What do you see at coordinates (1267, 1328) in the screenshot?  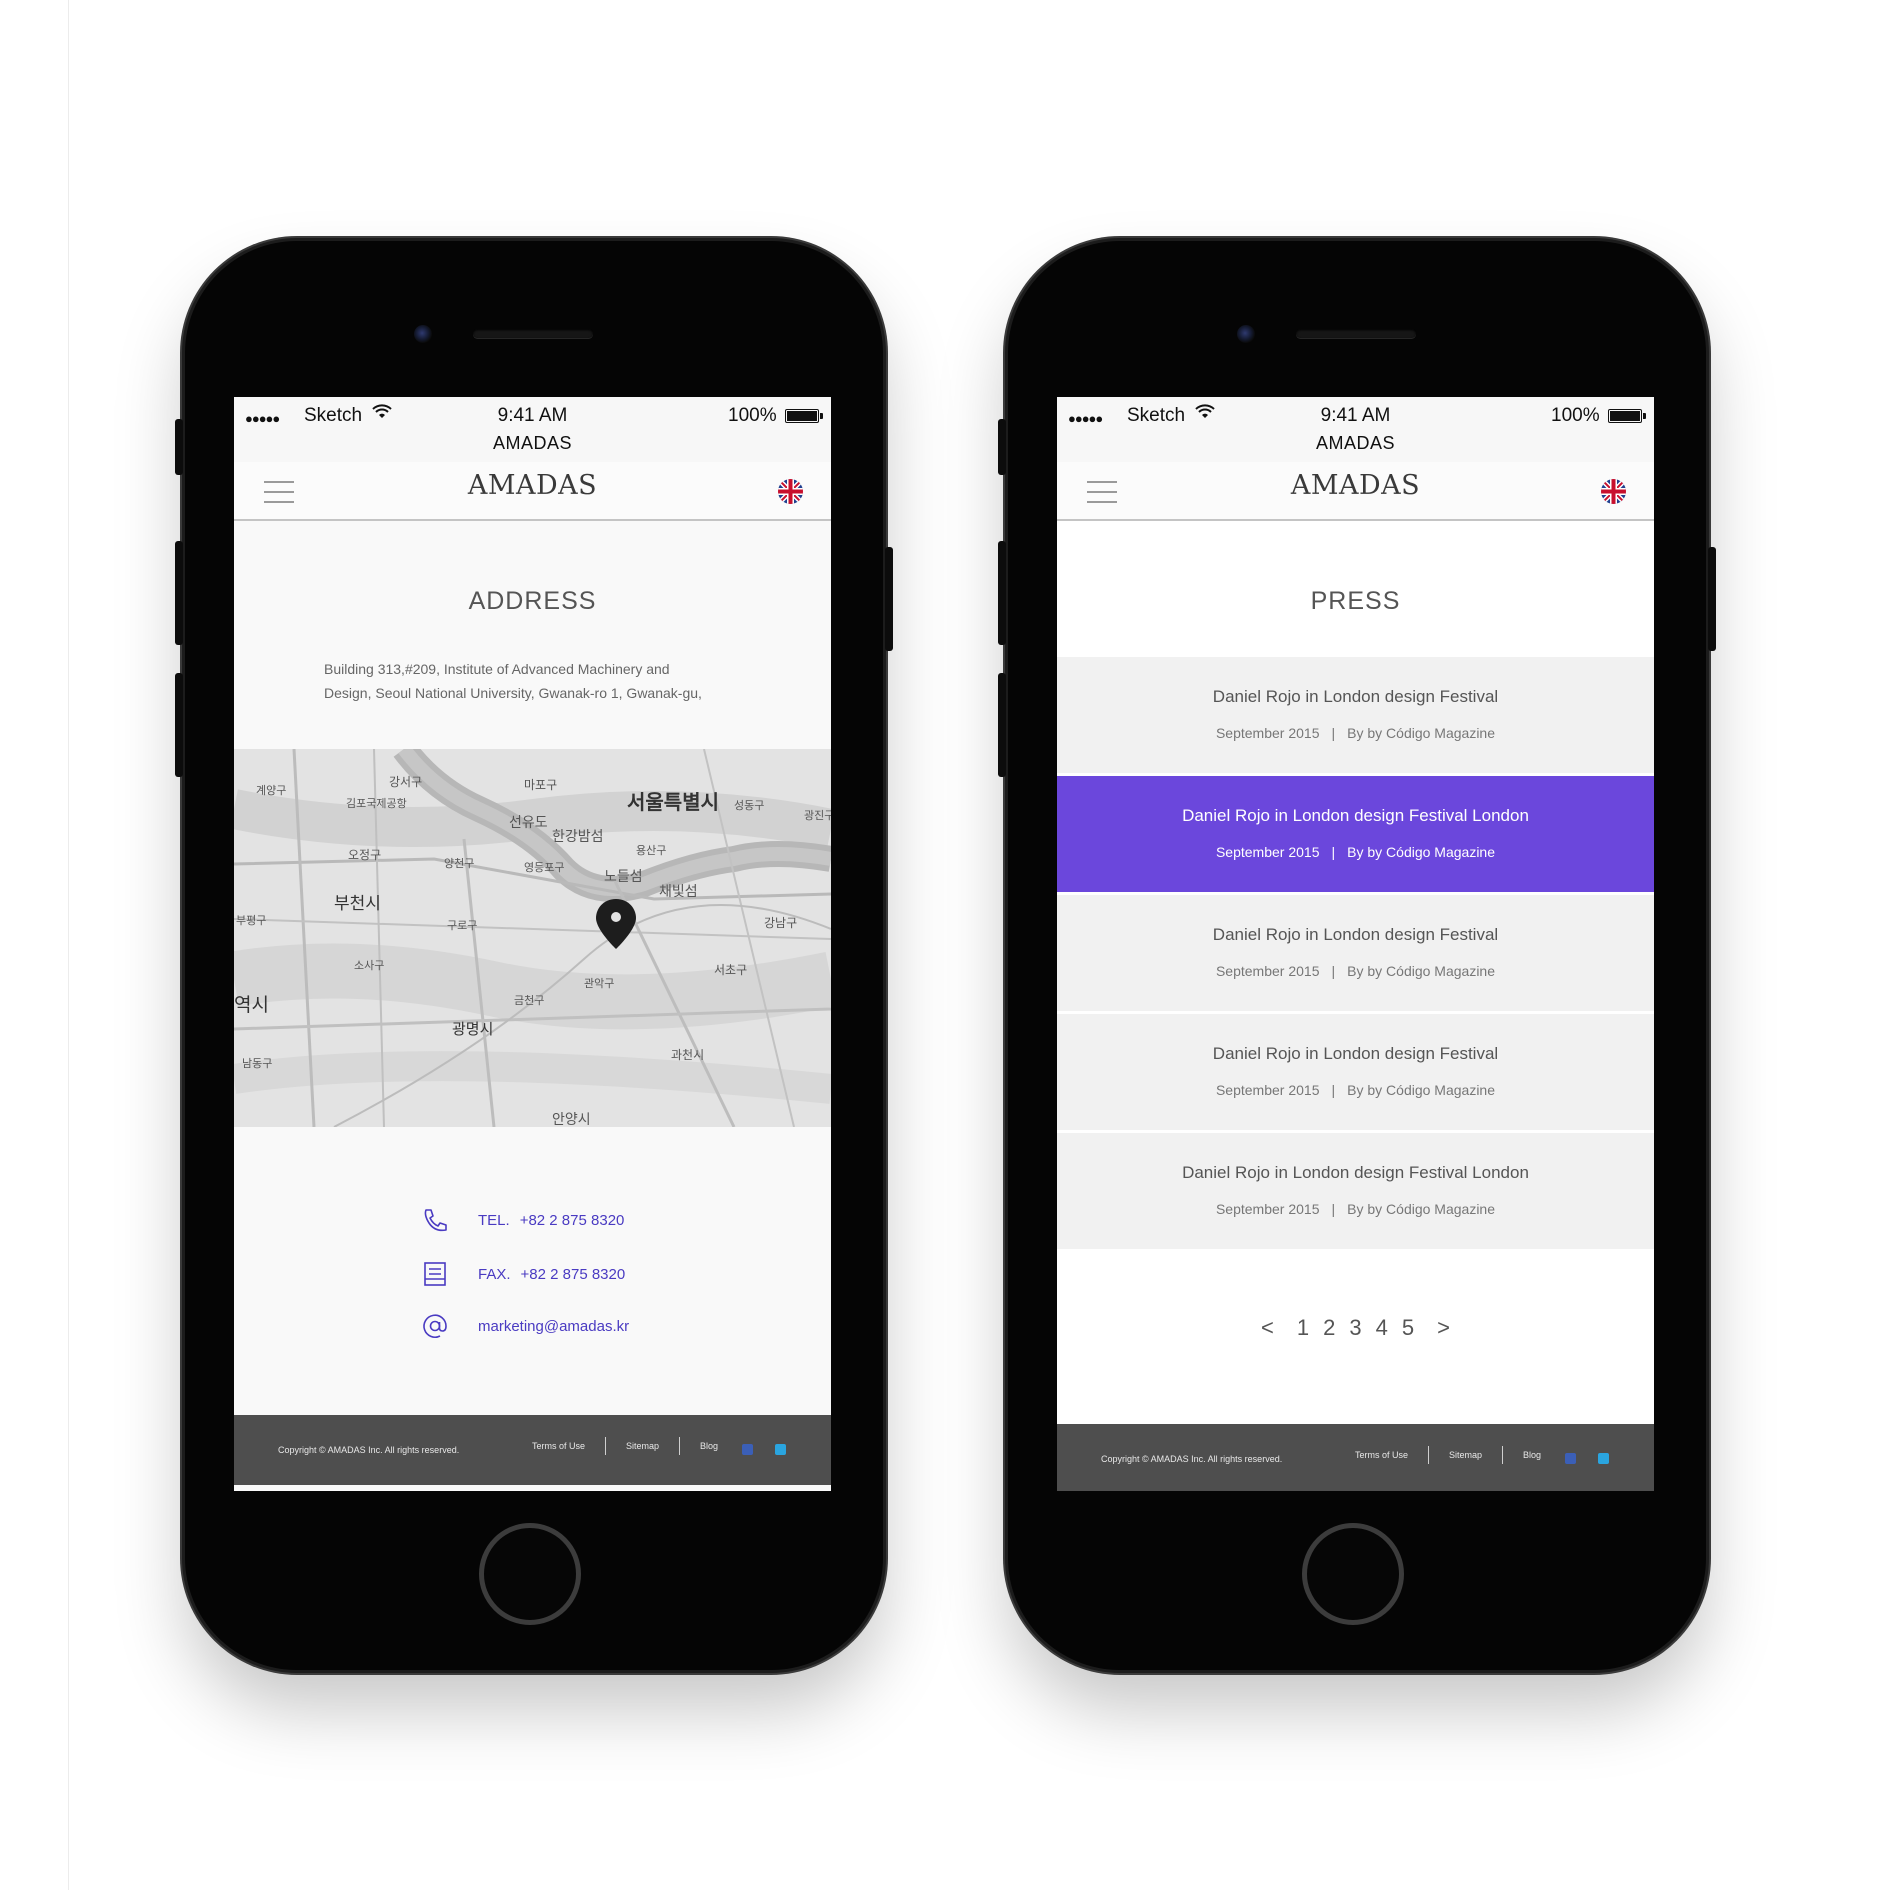 I see `pagination-prev: <` at bounding box center [1267, 1328].